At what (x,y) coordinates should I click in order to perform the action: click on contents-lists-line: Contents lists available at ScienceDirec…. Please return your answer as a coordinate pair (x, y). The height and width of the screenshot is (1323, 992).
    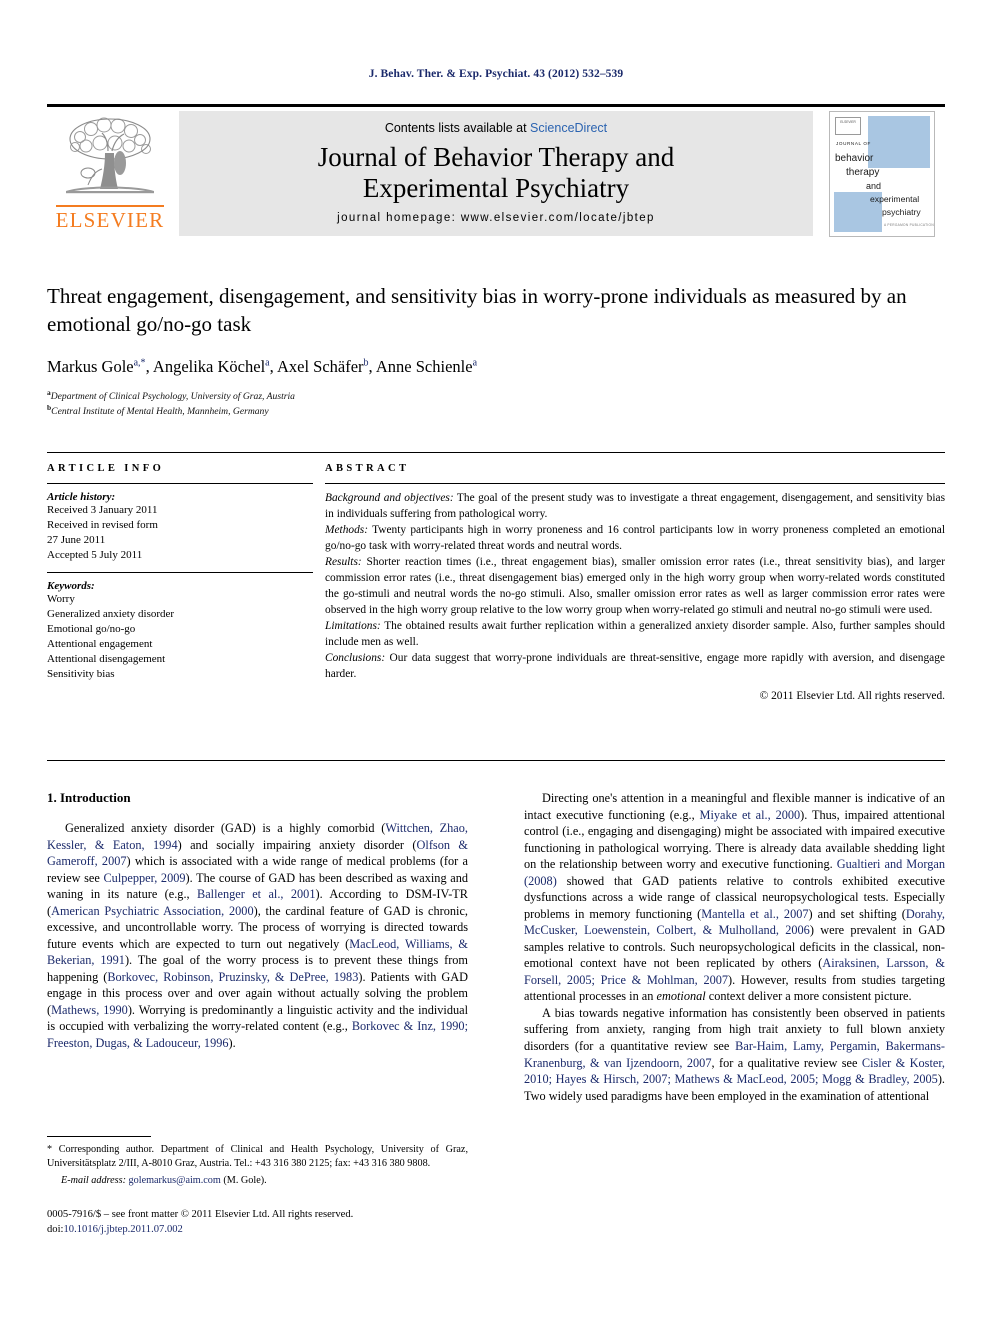
    Looking at the image, I should click on (496, 128).